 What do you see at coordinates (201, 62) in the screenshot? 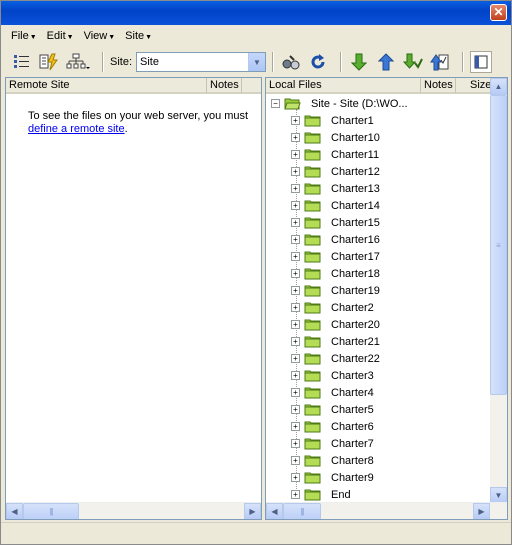
I see `site-select: Site ▼` at bounding box center [201, 62].